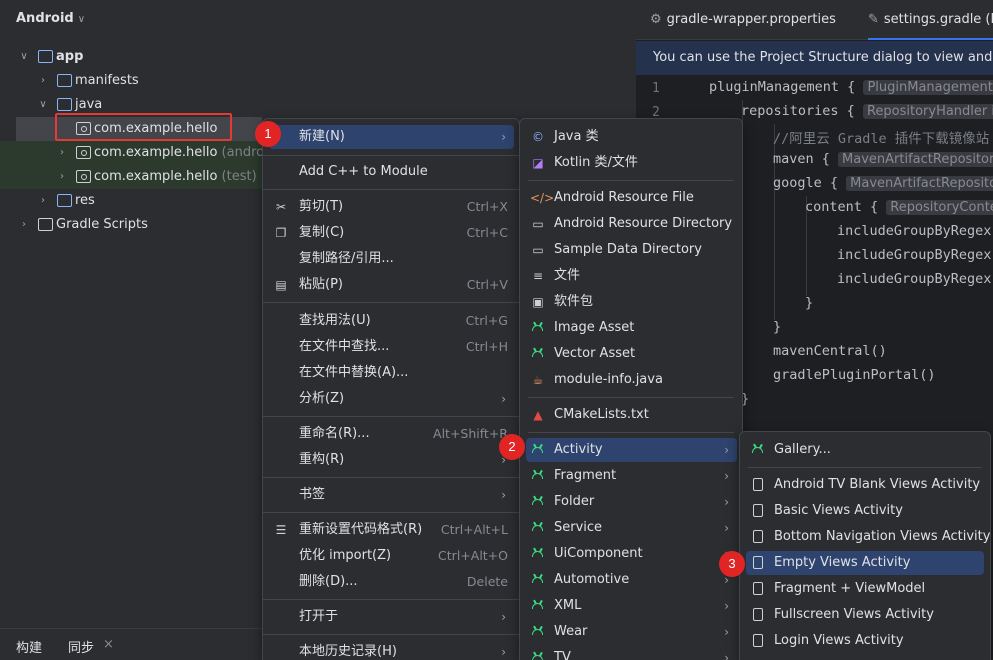  I want to click on code-line: maven { MavenArtifactRepositor, so click(883, 159).